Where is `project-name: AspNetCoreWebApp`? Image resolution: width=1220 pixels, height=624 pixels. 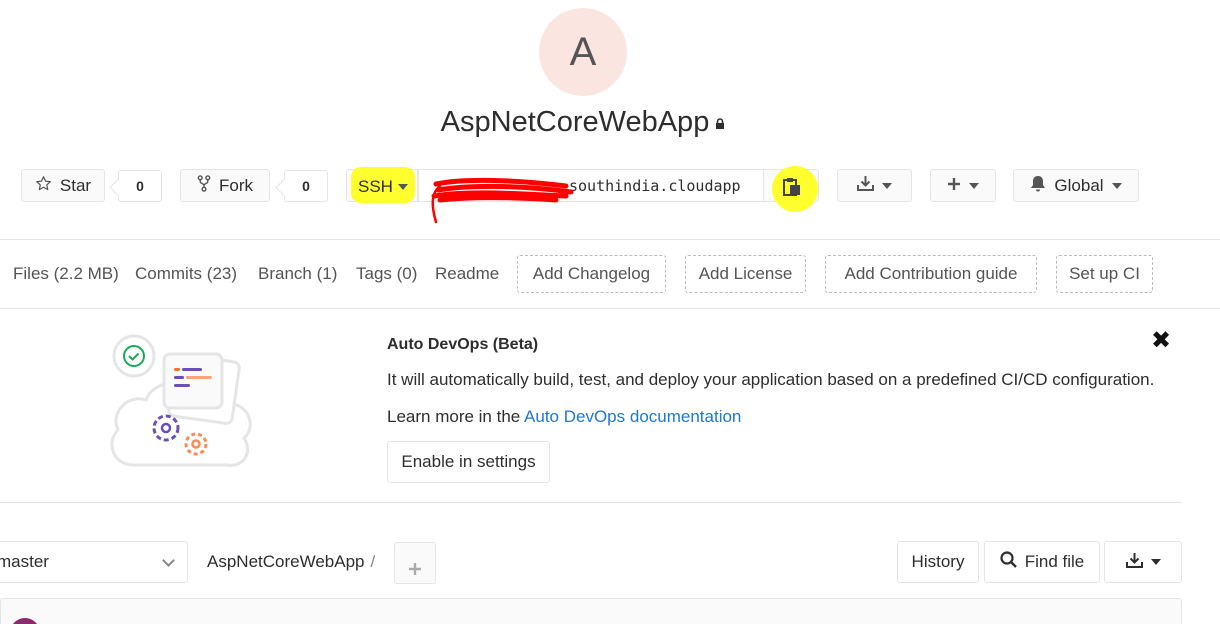
project-name: AspNetCoreWebApp is located at coordinates (575, 122).